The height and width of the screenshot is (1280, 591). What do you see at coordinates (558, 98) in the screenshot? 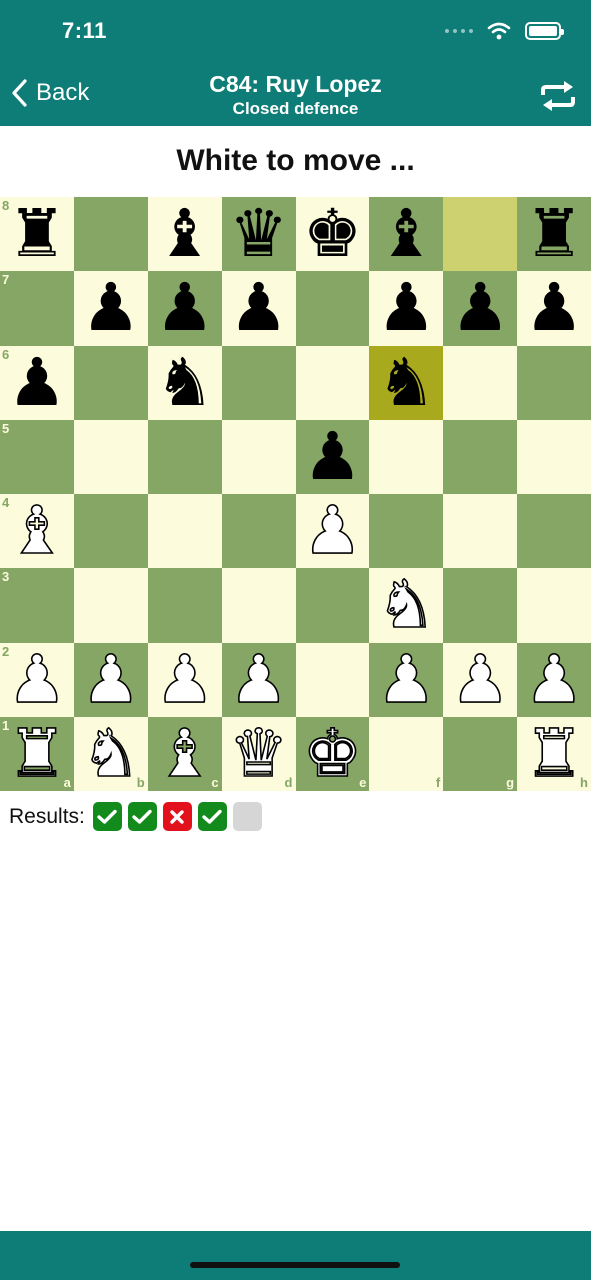
I see `flip-board-button` at bounding box center [558, 98].